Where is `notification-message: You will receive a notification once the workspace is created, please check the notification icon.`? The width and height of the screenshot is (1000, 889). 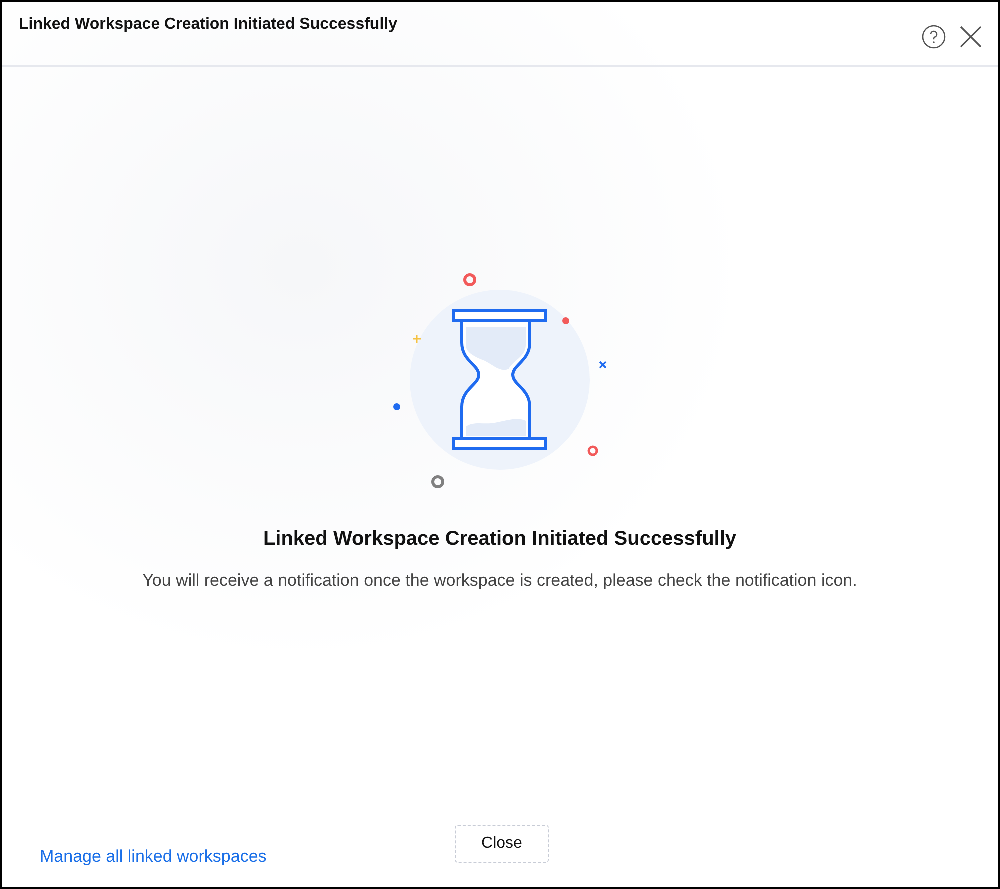 notification-message: You will receive a notification once the workspace is created, please check the notification icon. is located at coordinates (500, 581).